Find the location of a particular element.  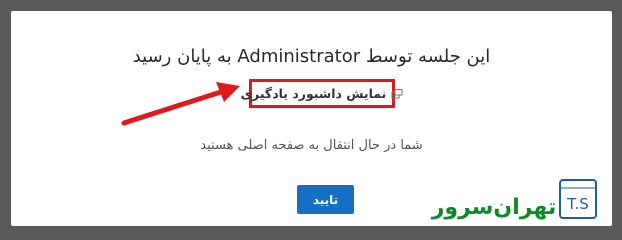

external-window-icon is located at coordinates (397, 93).